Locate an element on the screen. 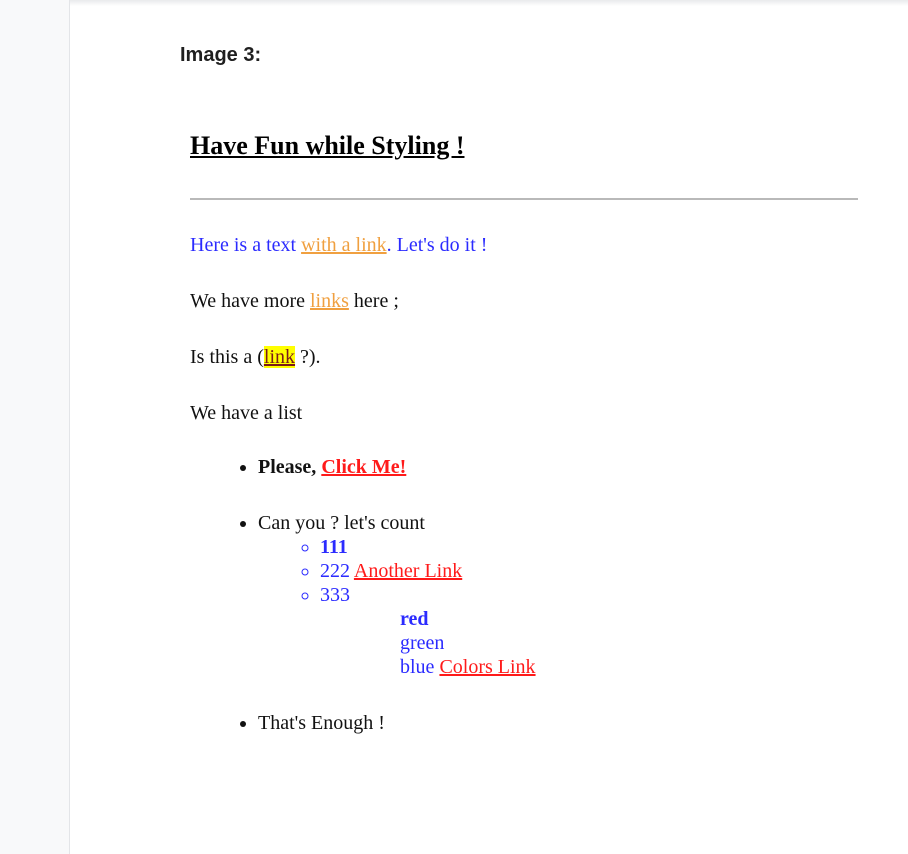  color-item-text: green is located at coordinates (422, 643).